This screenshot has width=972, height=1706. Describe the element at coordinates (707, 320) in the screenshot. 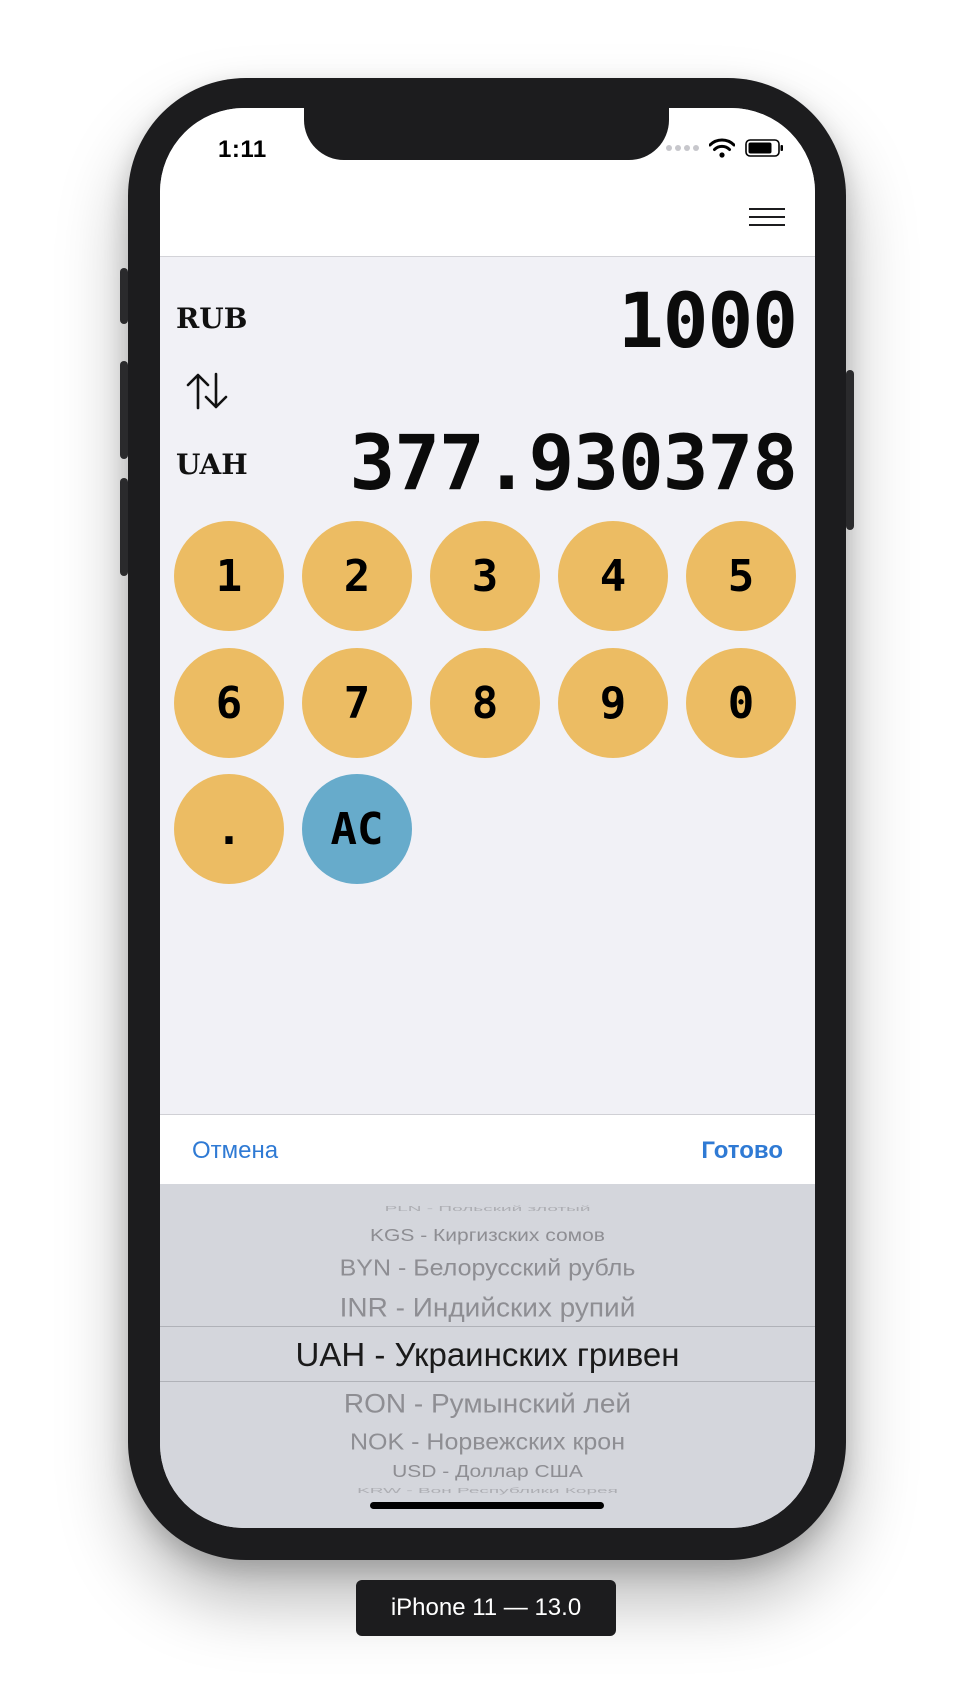

I see `from-amount: 1000` at that location.